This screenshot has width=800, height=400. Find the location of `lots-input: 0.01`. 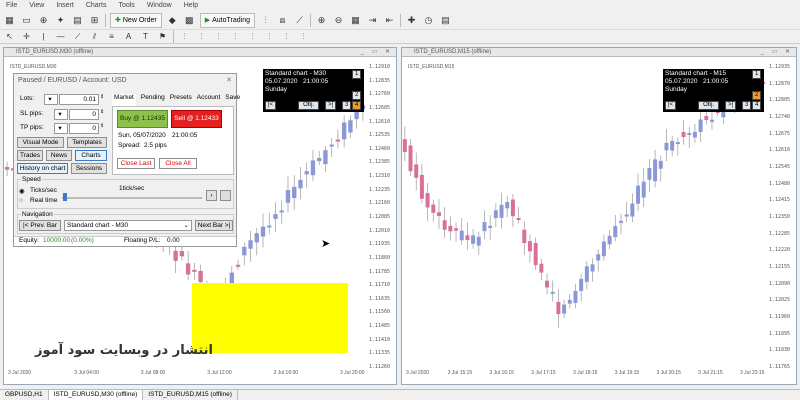

lots-input: 0.01 is located at coordinates (79, 99).